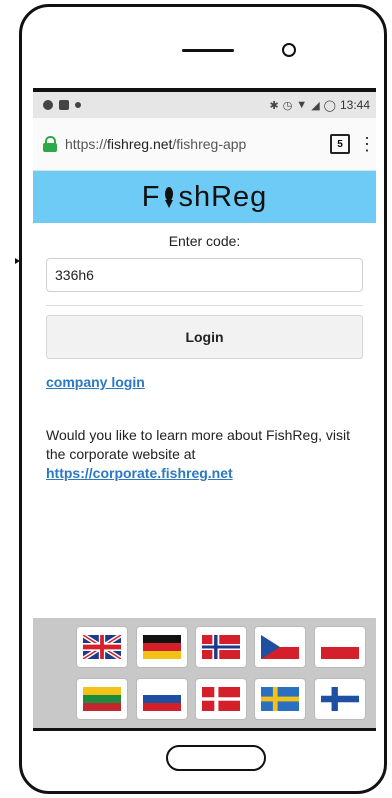  What do you see at coordinates (64, 105) in the screenshot?
I see `image-icon` at bounding box center [64, 105].